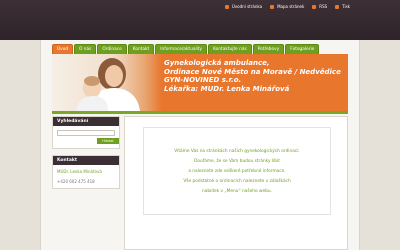  Describe the element at coordinates (86, 137) in the screenshot. I see `search-body: Hledat` at that location.